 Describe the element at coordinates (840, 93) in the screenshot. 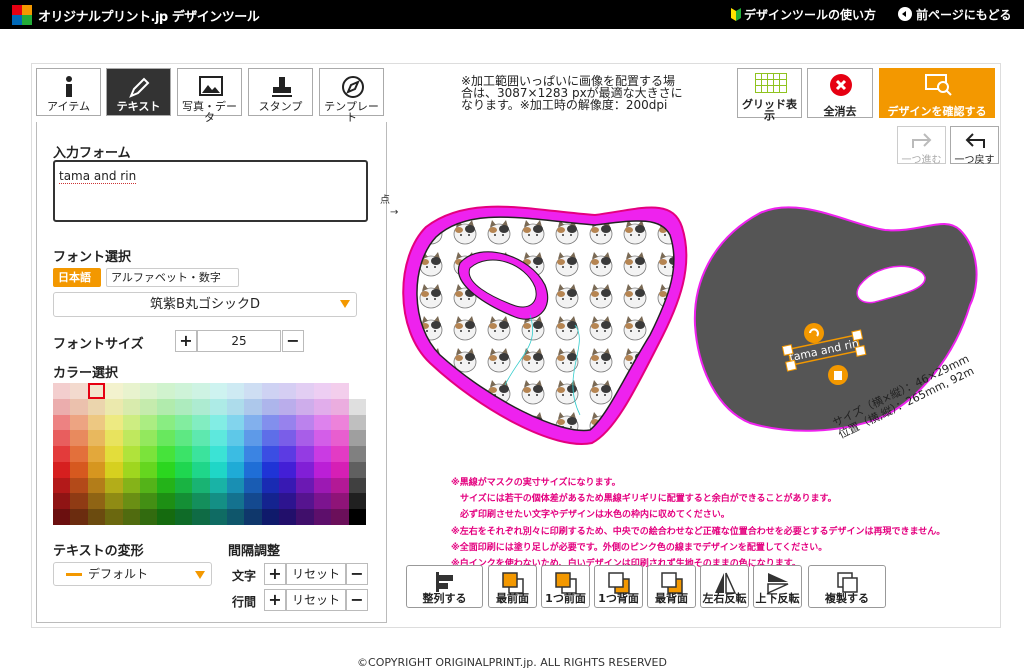

I see `clear-all-button: 全消去` at that location.